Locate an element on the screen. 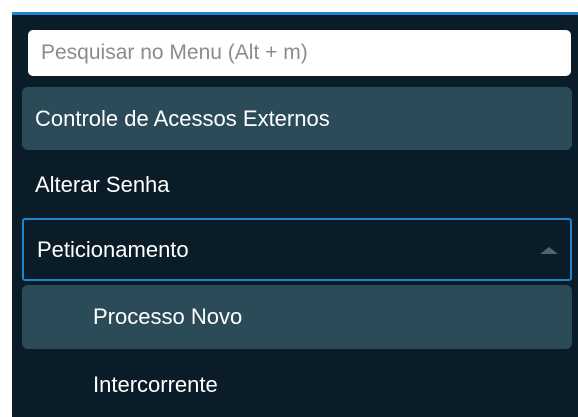  menu-item-controle-acessos-externos: Controle de Acessos Externos is located at coordinates (297, 118).